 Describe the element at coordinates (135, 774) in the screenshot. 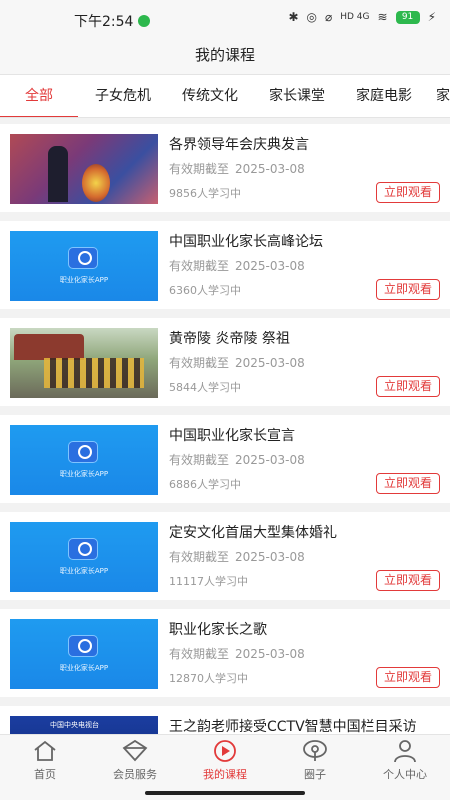

I see `nav-label: 会员服务` at that location.